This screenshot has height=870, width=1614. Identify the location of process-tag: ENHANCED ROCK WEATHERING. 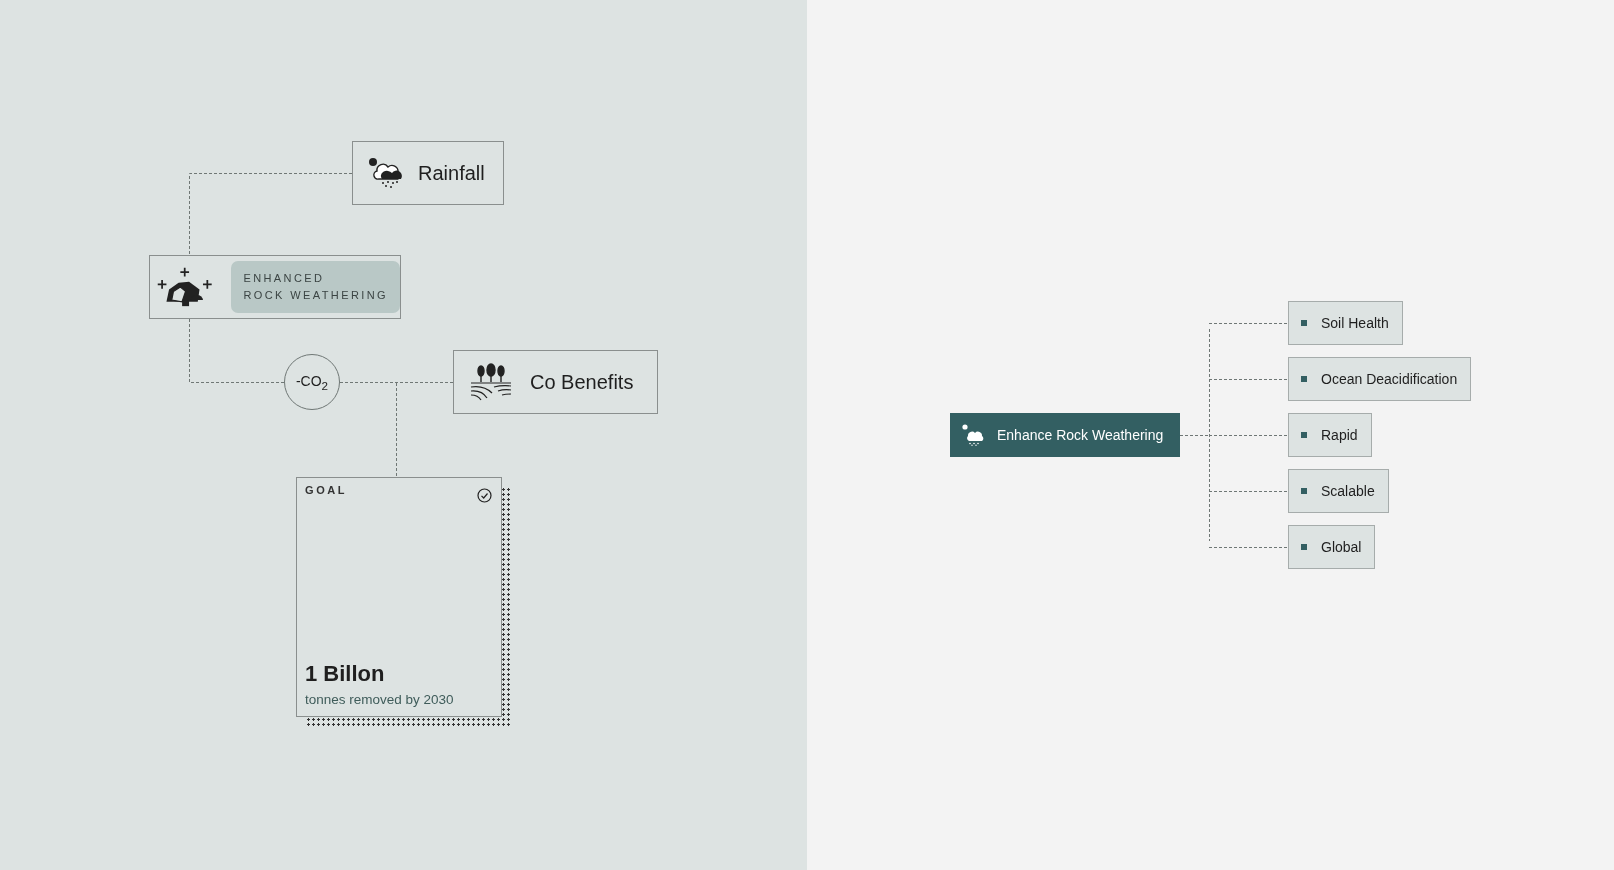
(315, 287).